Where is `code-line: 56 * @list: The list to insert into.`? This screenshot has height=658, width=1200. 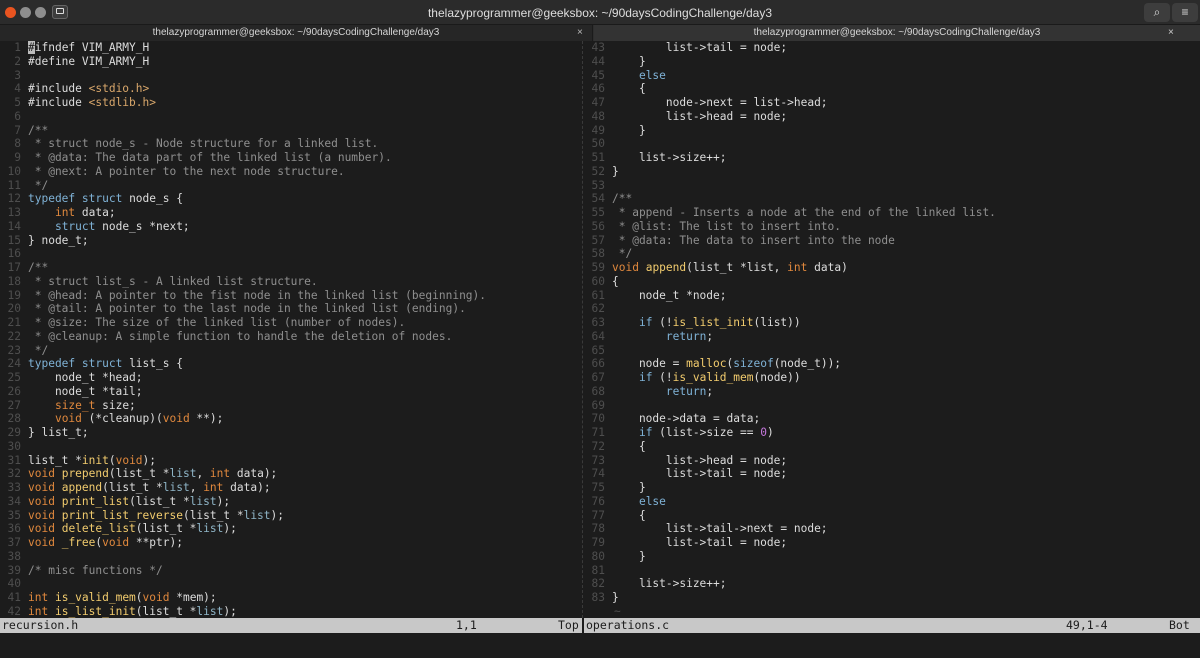 code-line: 56 * @list: The list to insert into. is located at coordinates (892, 227).